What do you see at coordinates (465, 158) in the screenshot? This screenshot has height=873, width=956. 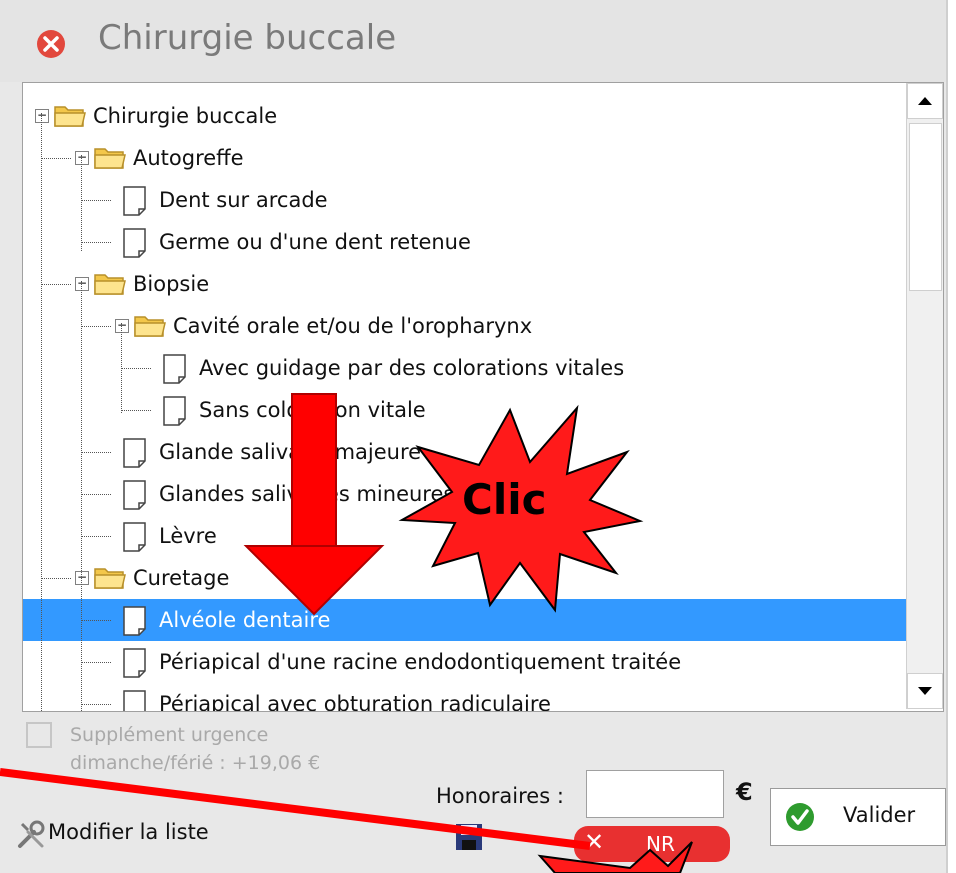 I see `tree-node: − Autogreffe` at bounding box center [465, 158].